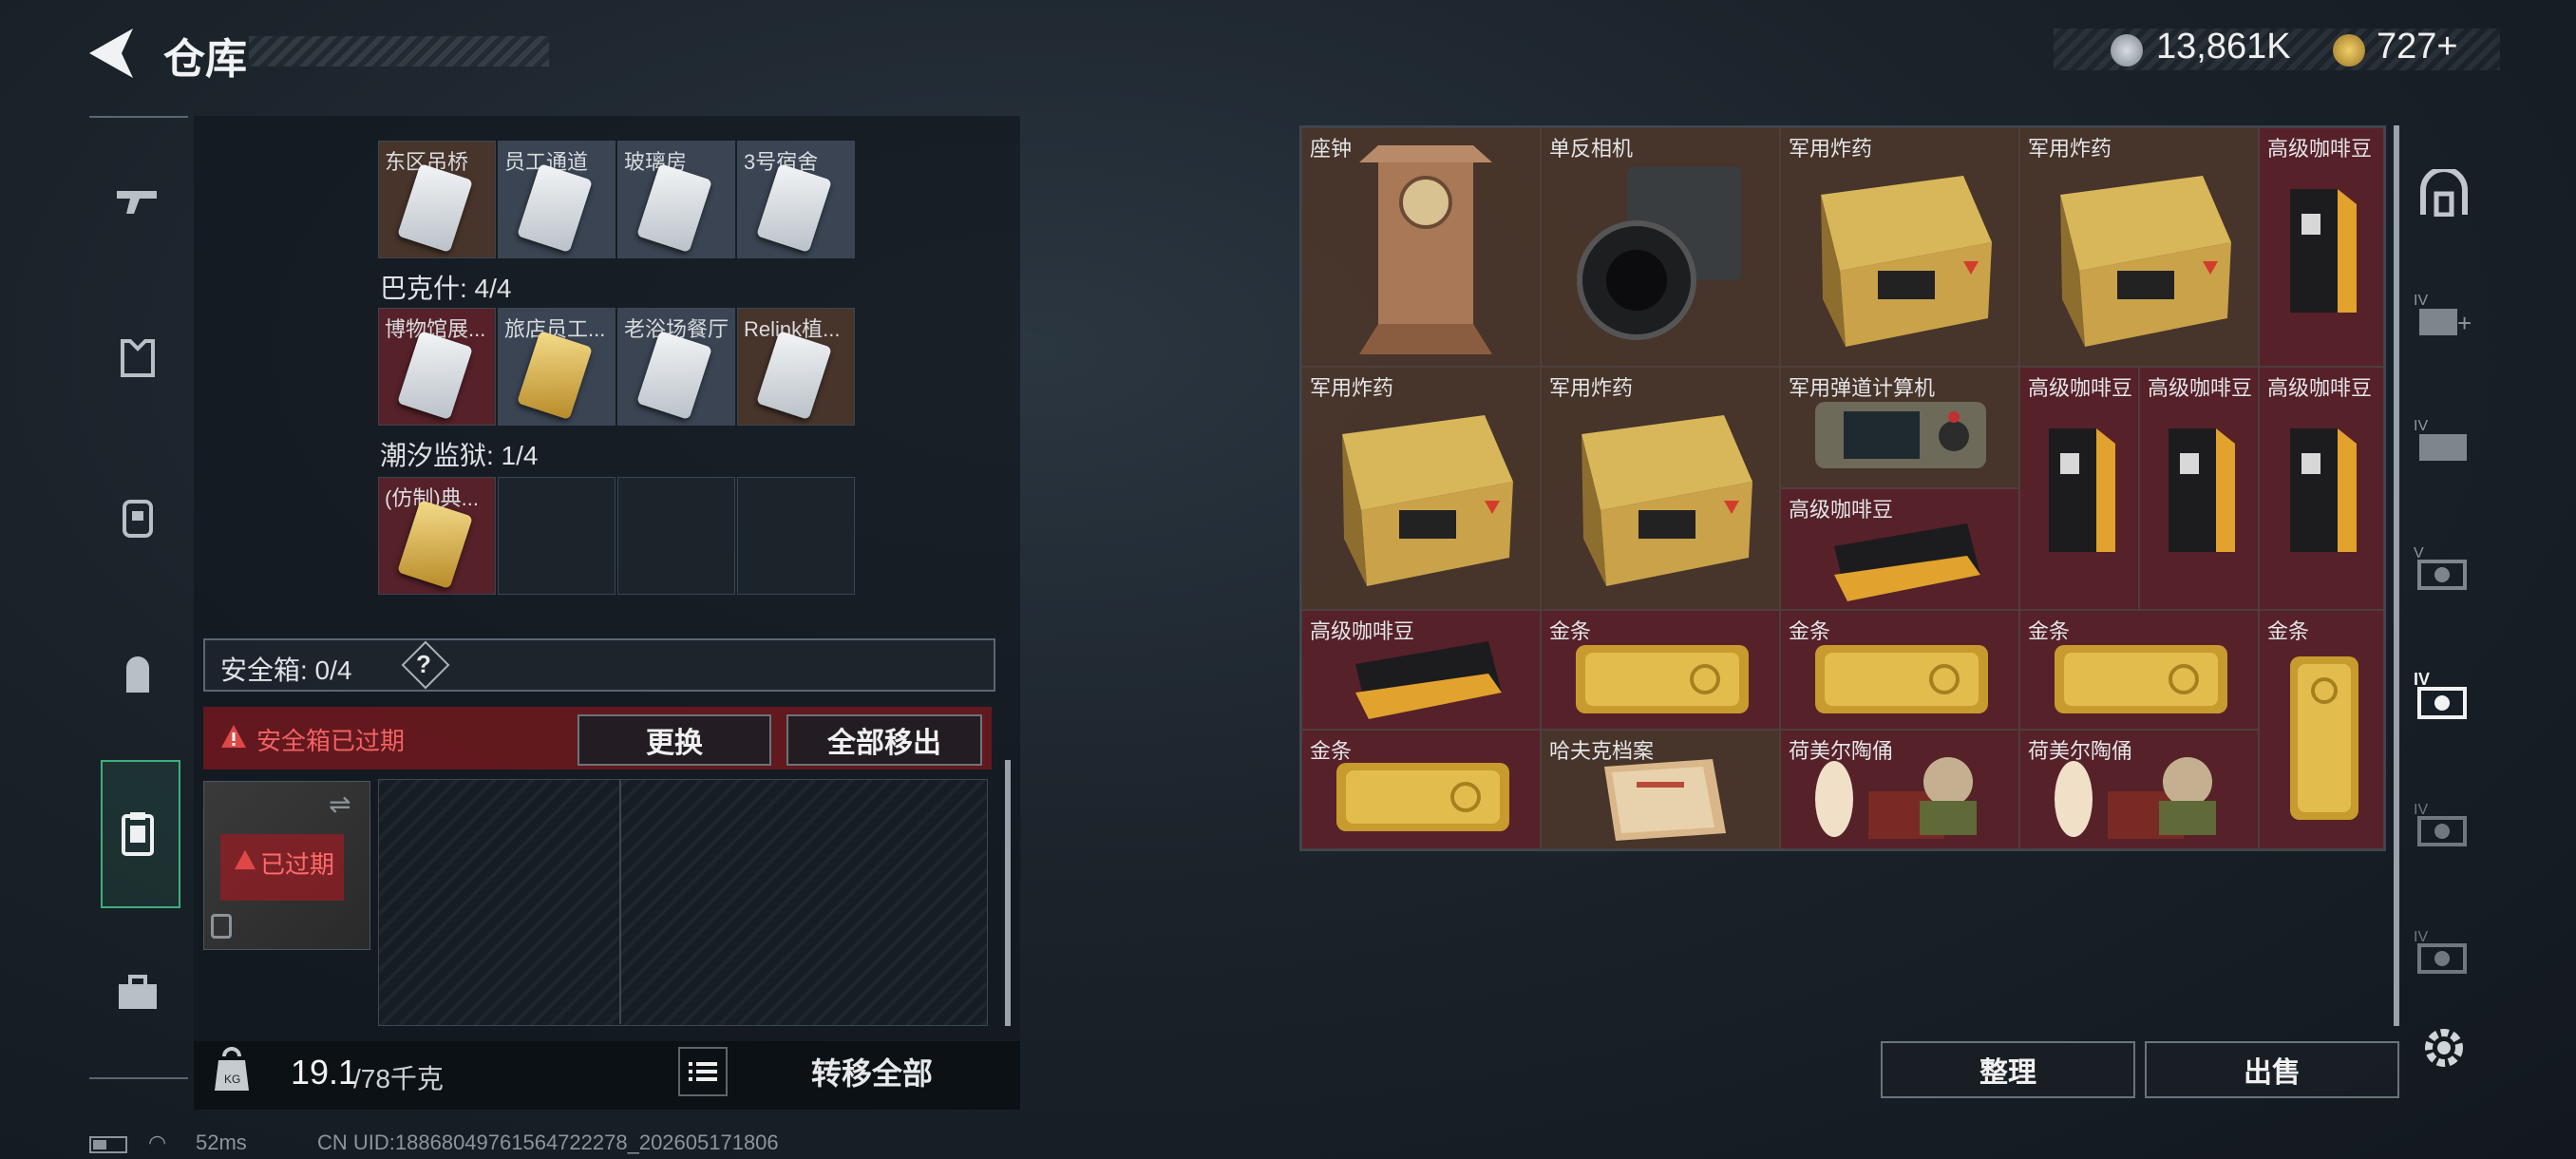 This screenshot has width=2576, height=1159. Describe the element at coordinates (246, 859) in the screenshot. I see `warning-icon` at that location.